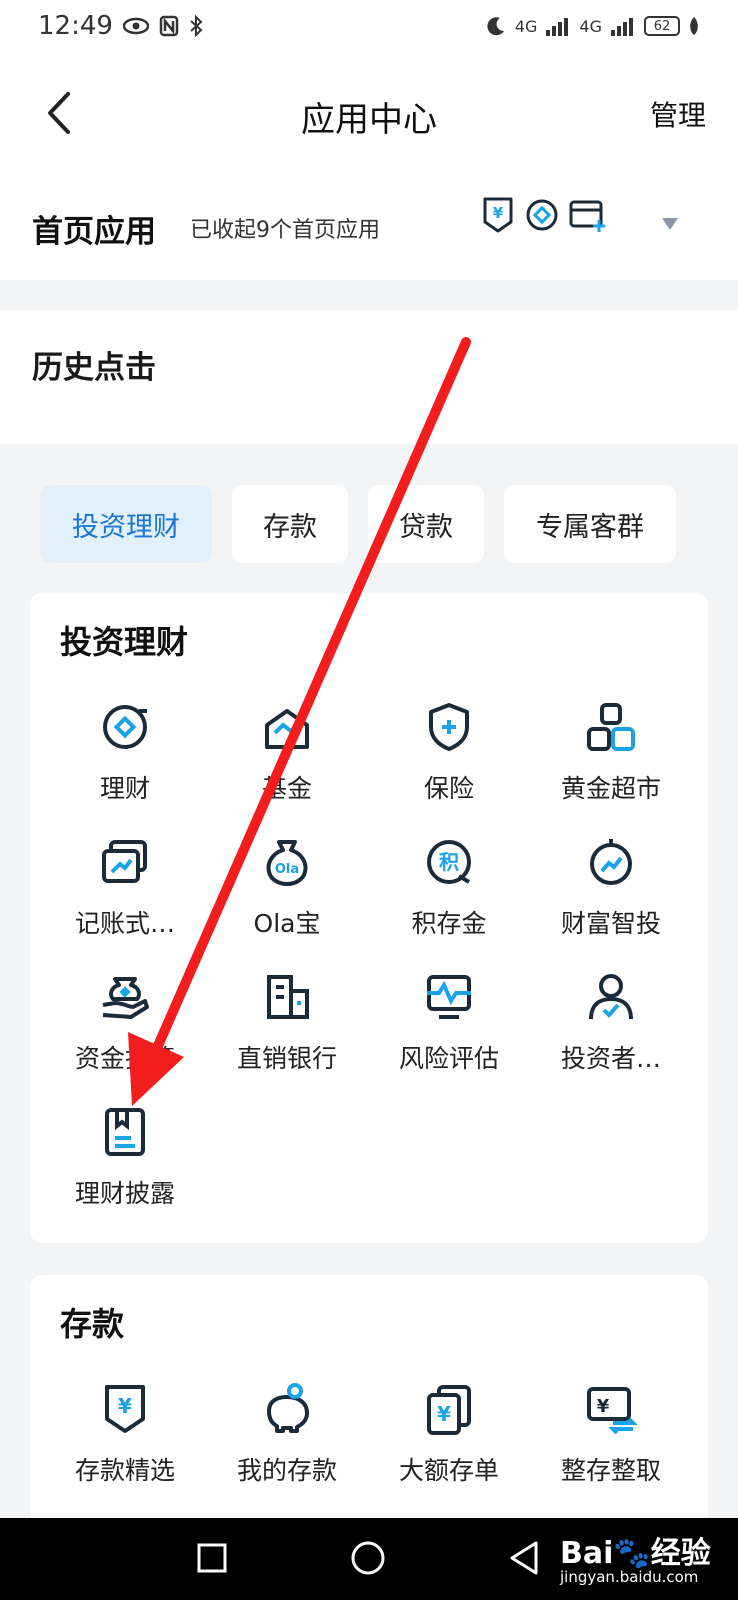 Image resolution: width=738 pixels, height=1600 pixels. Describe the element at coordinates (126, 524) in the screenshot. I see `tab-investment: 投资理财` at that location.